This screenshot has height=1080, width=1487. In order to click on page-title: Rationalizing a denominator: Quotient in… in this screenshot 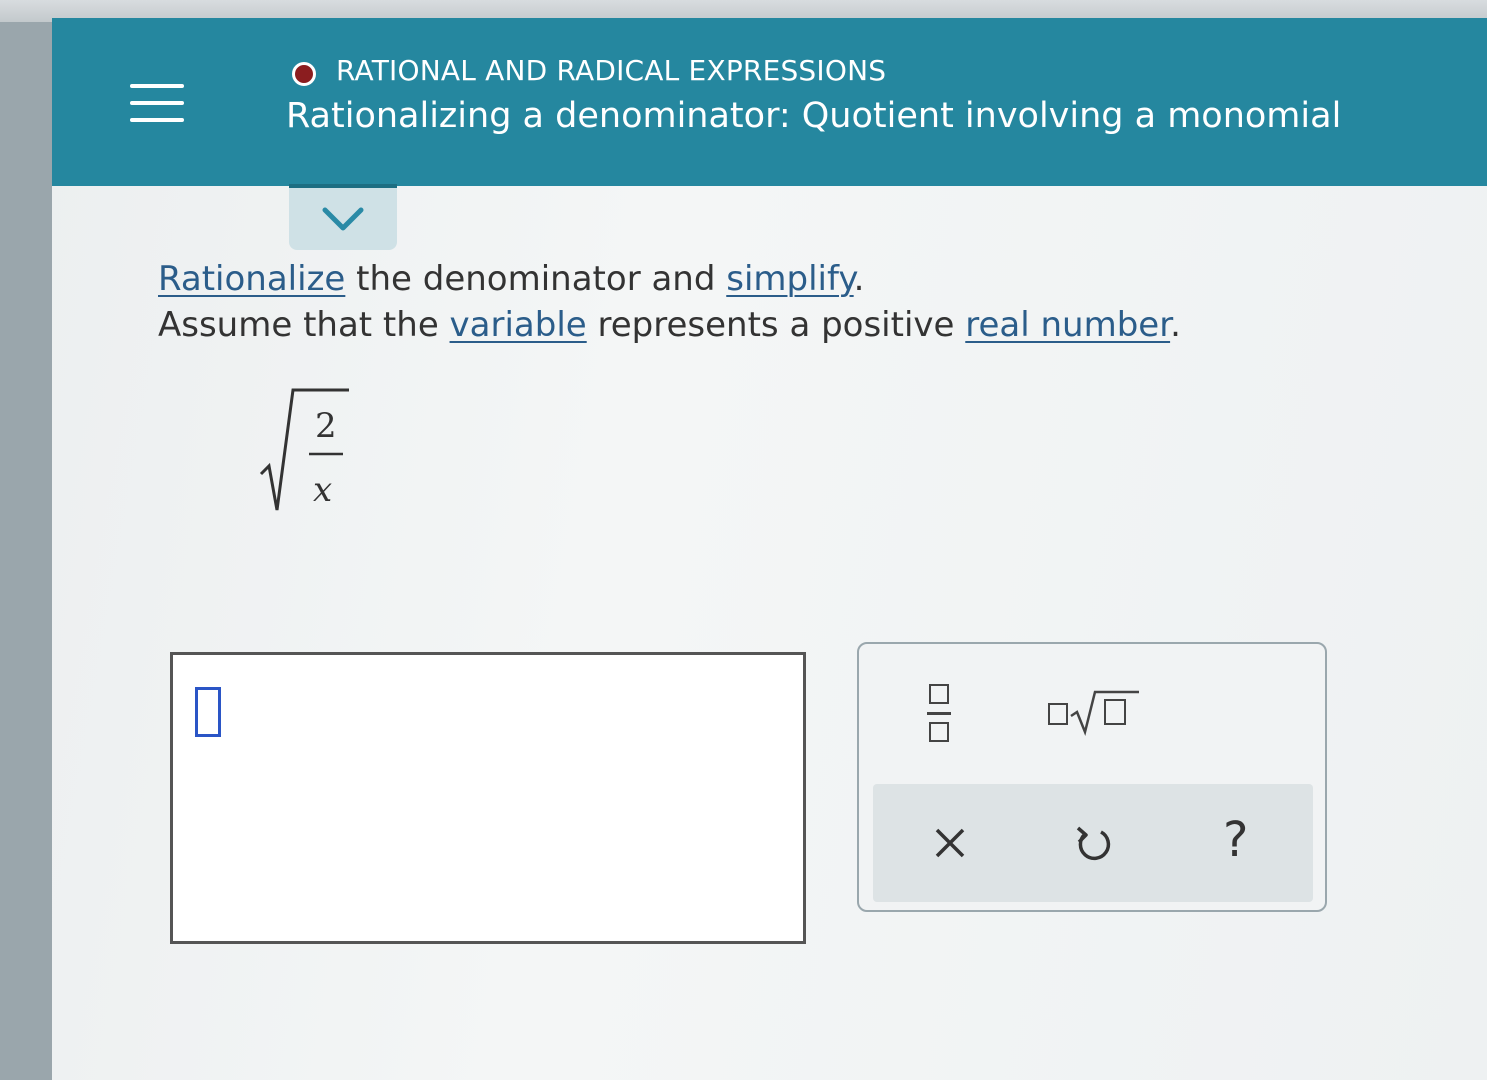, I will do `click(814, 116)`.